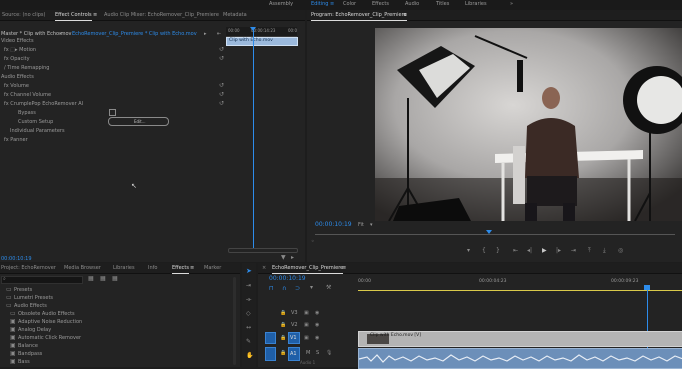 The height and width of the screenshot is (369, 682). I want to click on list-item-balance: Balance, so click(28, 346).